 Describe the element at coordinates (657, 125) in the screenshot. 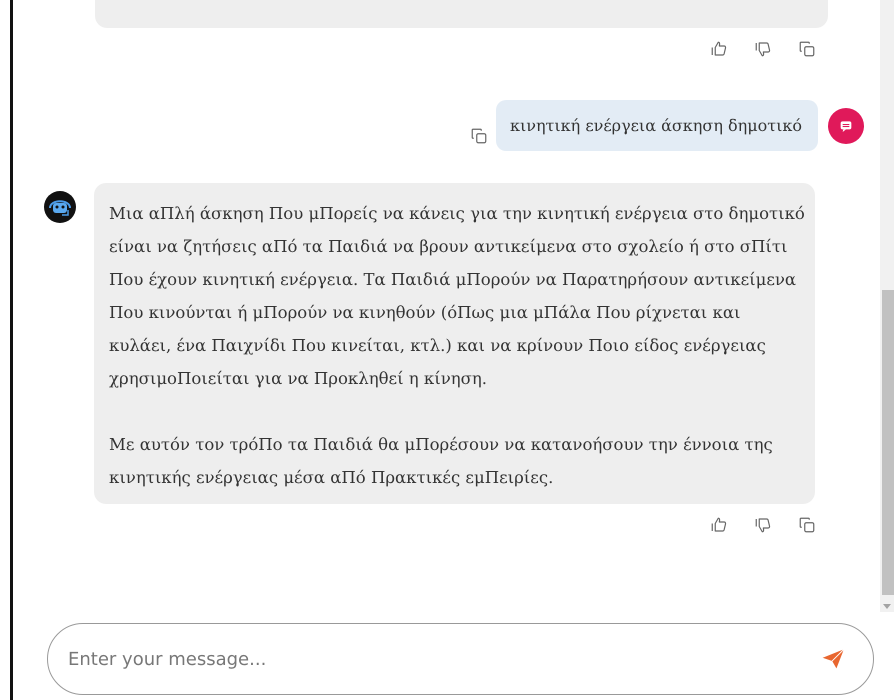

I see `user-message: κινητική ενέργεια άσκηση δημοτικό` at that location.